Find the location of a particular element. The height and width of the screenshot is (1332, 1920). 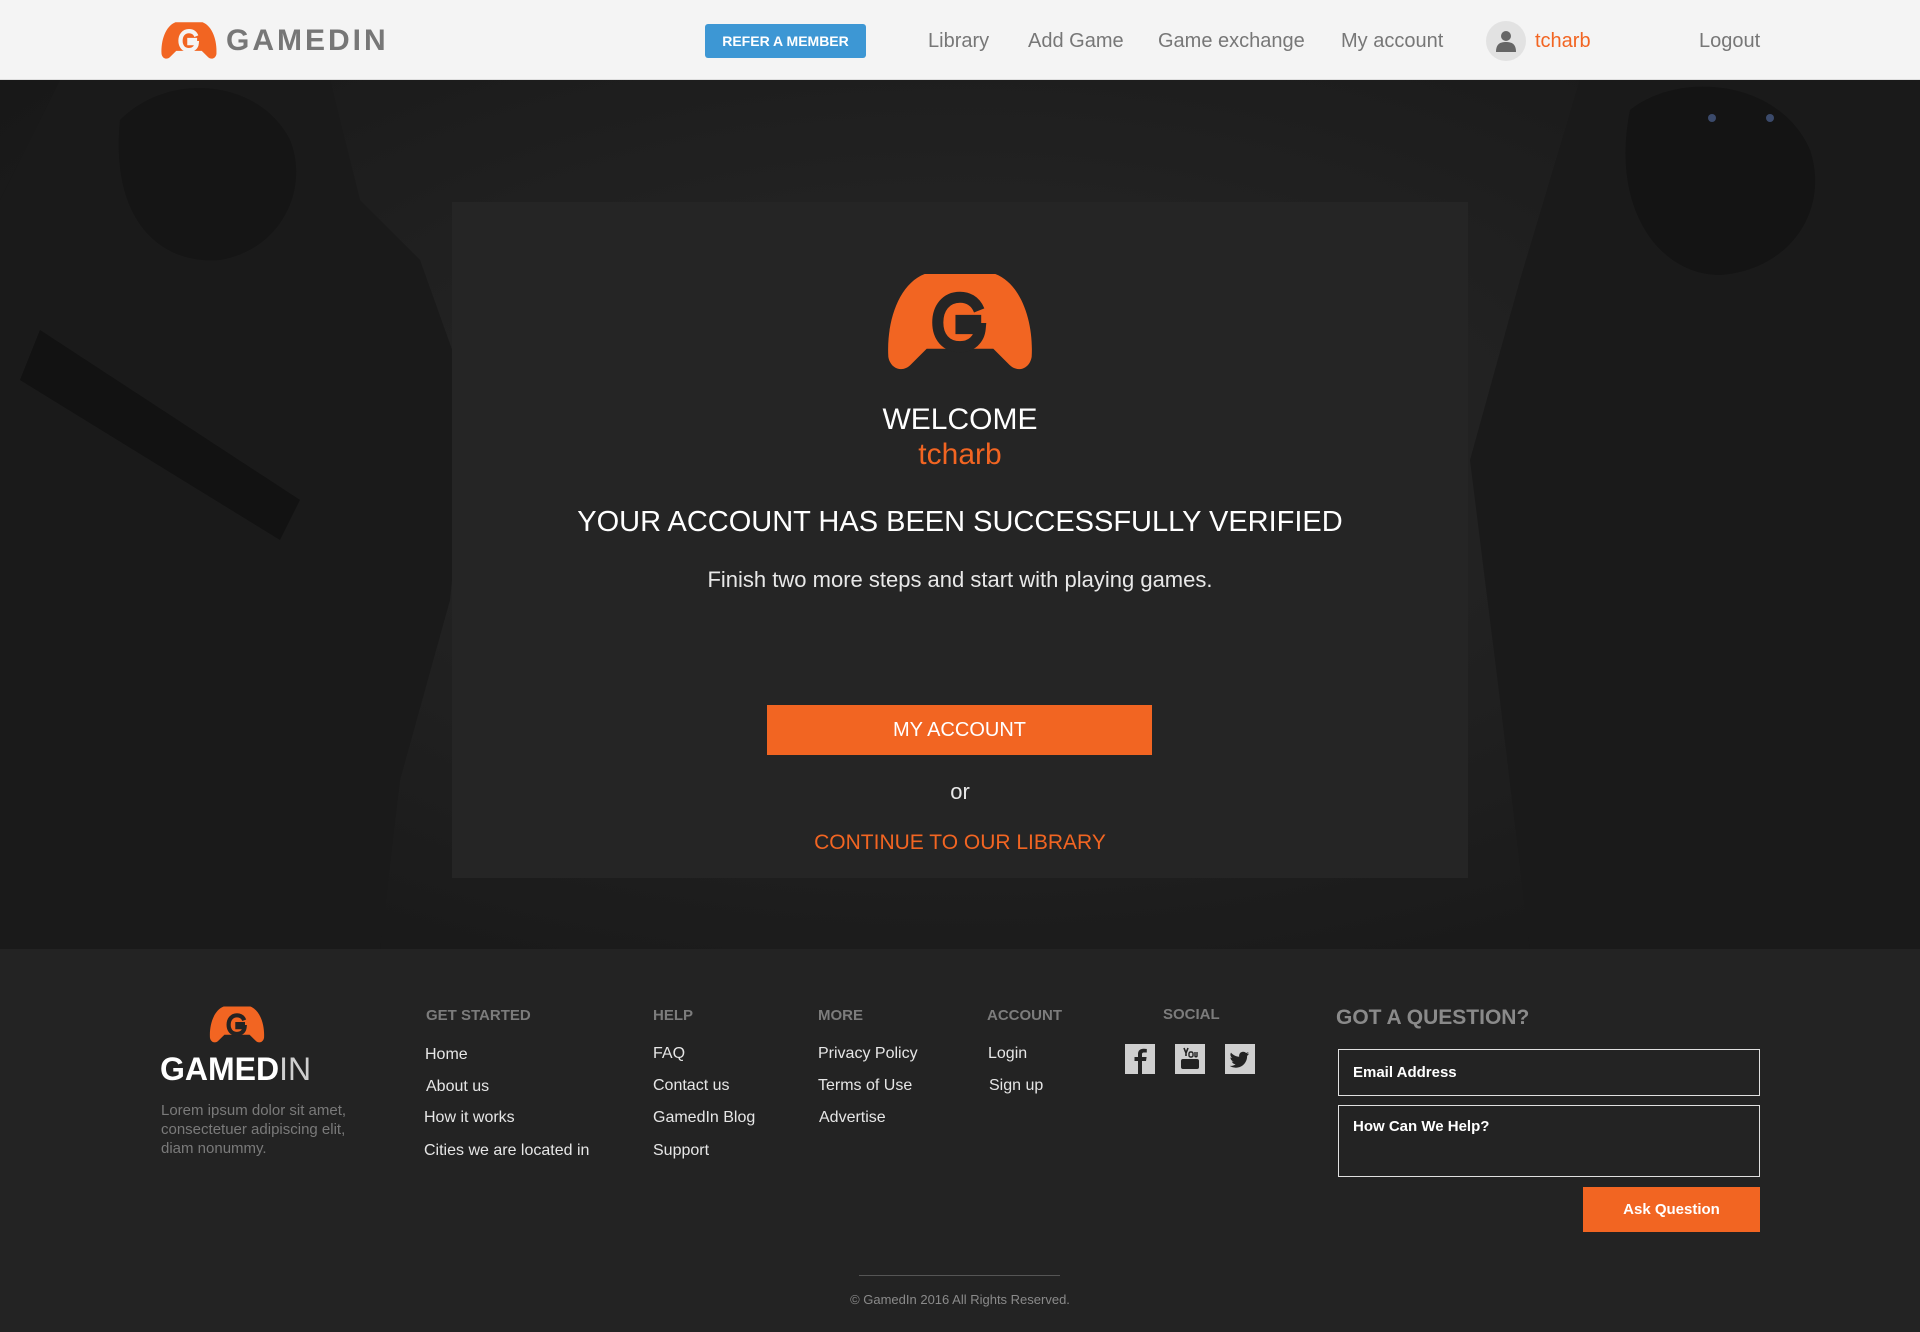

youtube-glyph-icon is located at coordinates (1190, 1058).